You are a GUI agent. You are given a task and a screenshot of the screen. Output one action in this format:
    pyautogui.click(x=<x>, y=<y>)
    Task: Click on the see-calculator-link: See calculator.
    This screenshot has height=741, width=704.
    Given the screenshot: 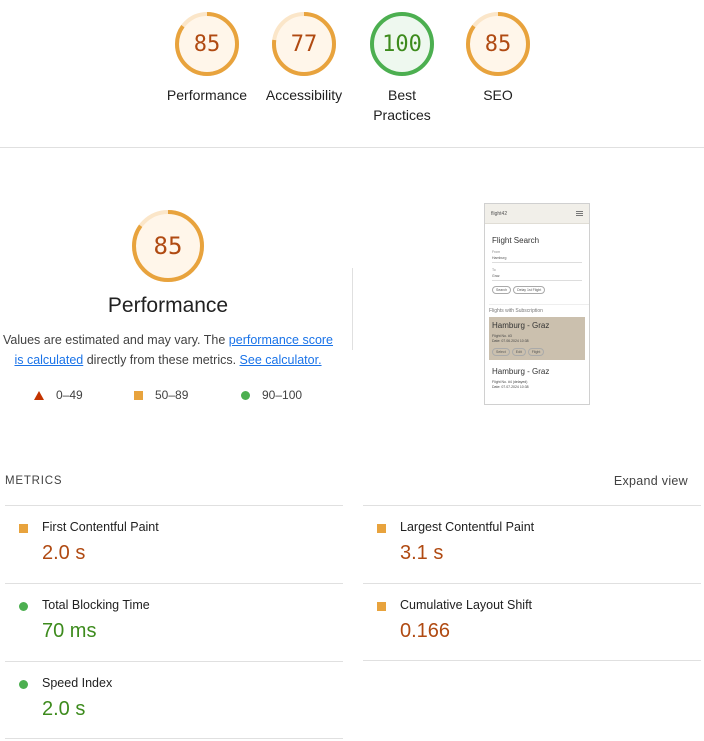 What is the action you would take?
    pyautogui.click(x=281, y=360)
    